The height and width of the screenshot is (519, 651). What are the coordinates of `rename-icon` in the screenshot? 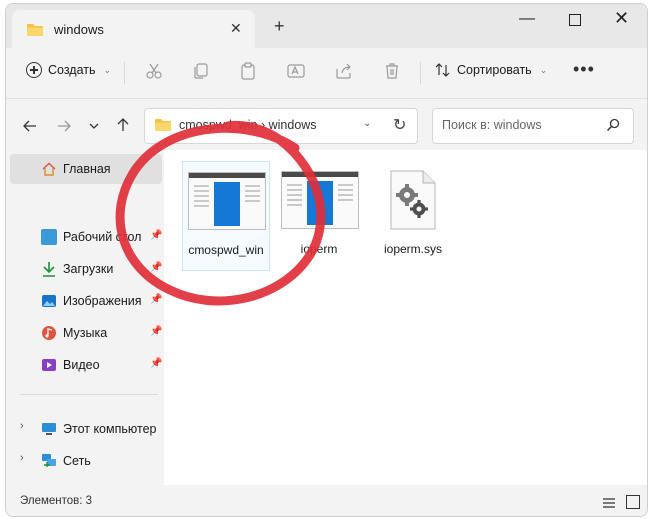 It's located at (296, 71).